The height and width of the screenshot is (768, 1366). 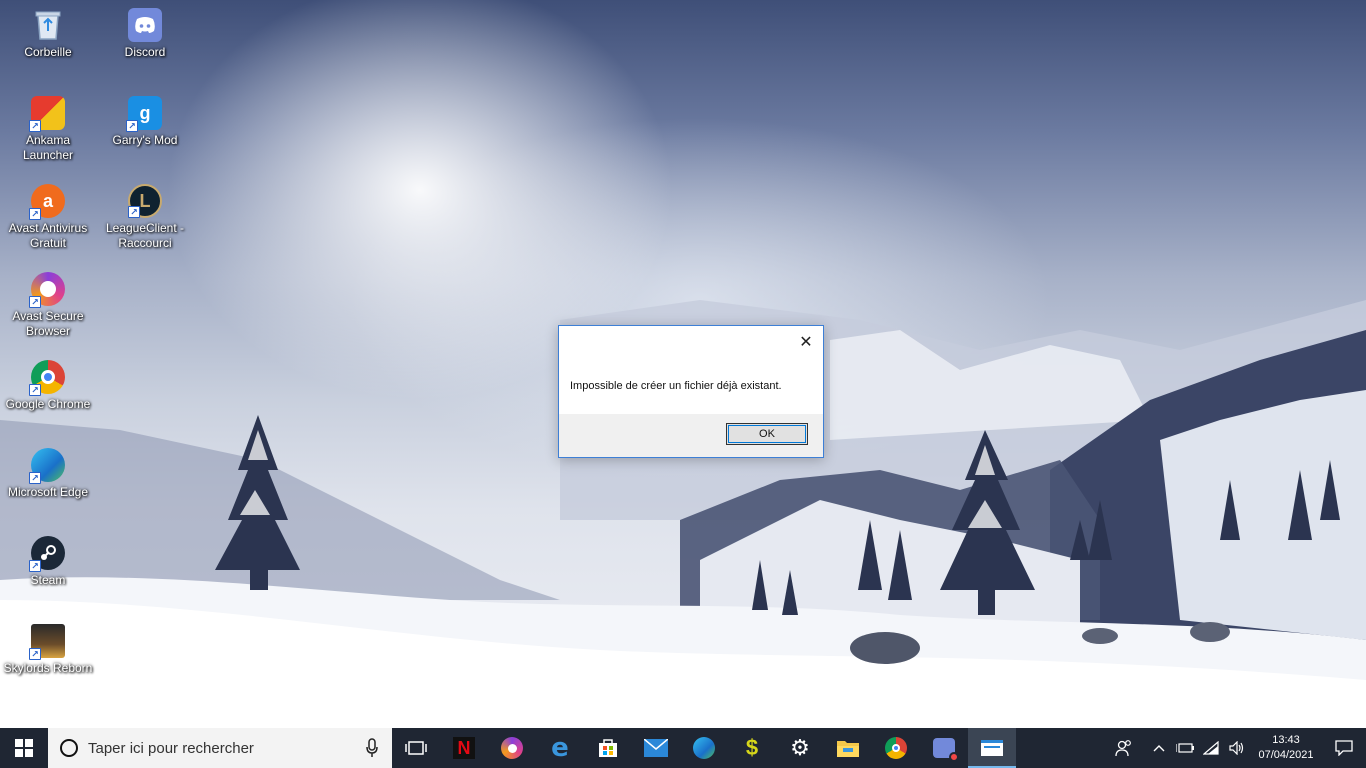 What do you see at coordinates (48, 323) in the screenshot?
I see `desktop-icon-label: Avast Secure Browser` at bounding box center [48, 323].